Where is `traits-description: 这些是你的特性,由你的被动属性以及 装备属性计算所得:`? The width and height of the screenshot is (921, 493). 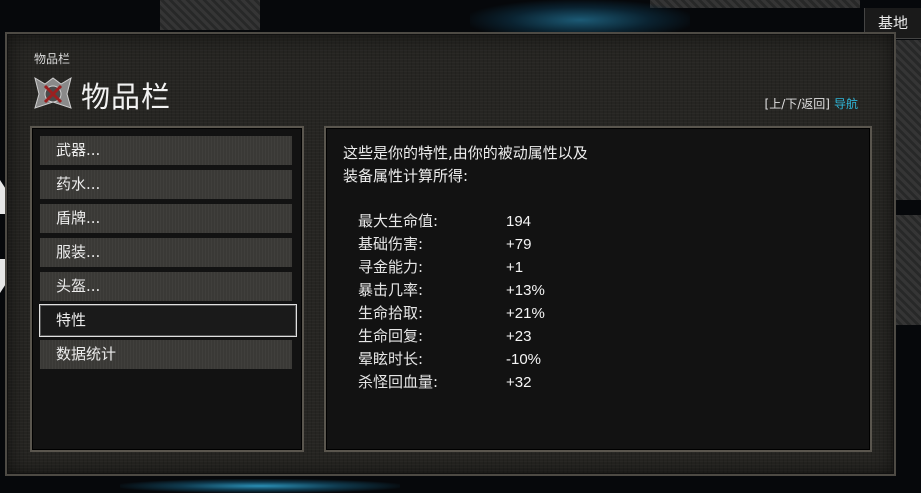
traits-description: 这些是你的特性,由你的被动属性以及 装备属性计算所得: is located at coordinates (513, 165).